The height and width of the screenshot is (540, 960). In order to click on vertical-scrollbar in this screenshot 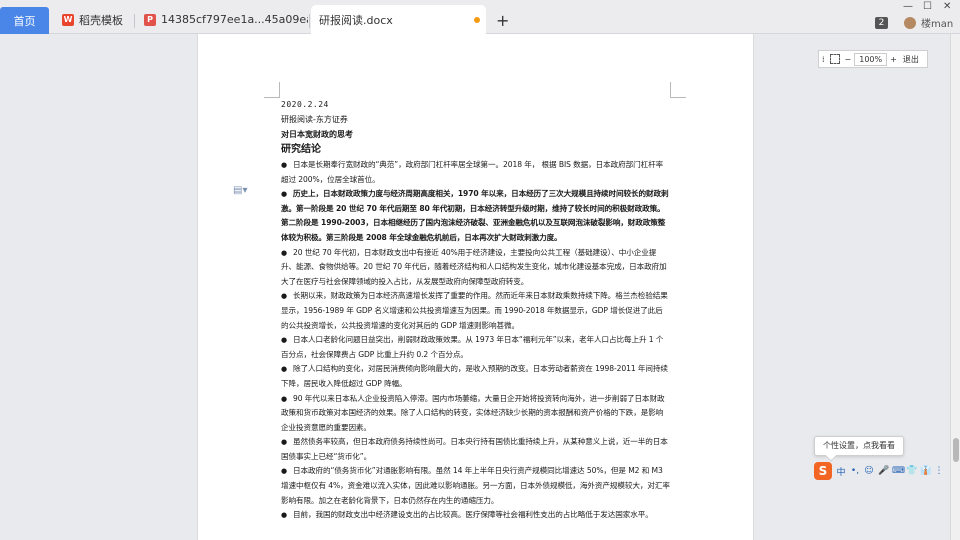, I will do `click(955, 287)`.